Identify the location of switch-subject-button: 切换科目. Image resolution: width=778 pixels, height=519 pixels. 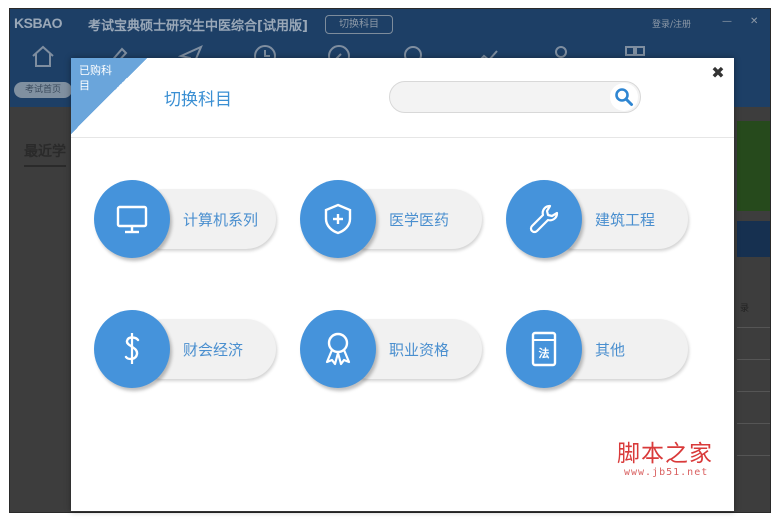
(359, 24).